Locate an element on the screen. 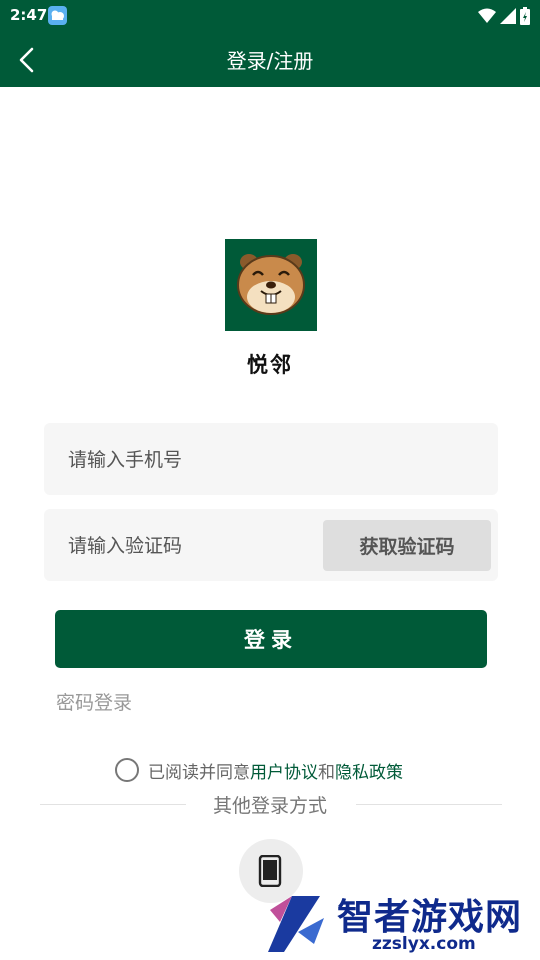 This screenshot has height=960, width=540. agreement-conjunction: 和 is located at coordinates (326, 772).